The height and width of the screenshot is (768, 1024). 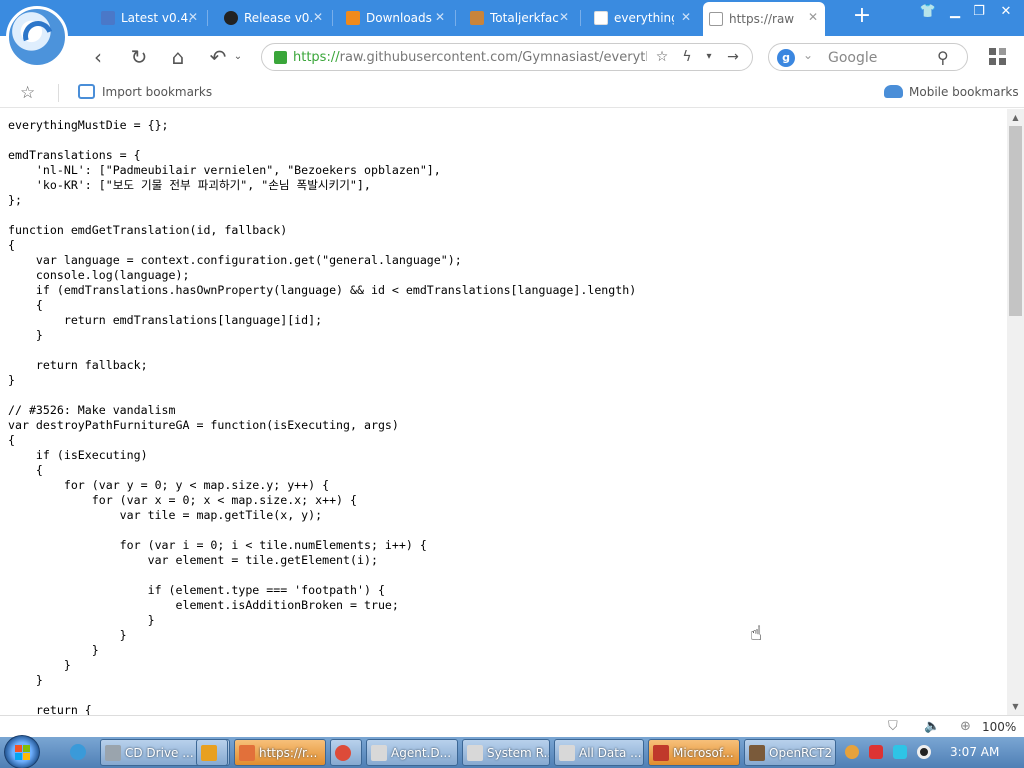 I want to click on back-button: ‹, so click(x=98, y=57).